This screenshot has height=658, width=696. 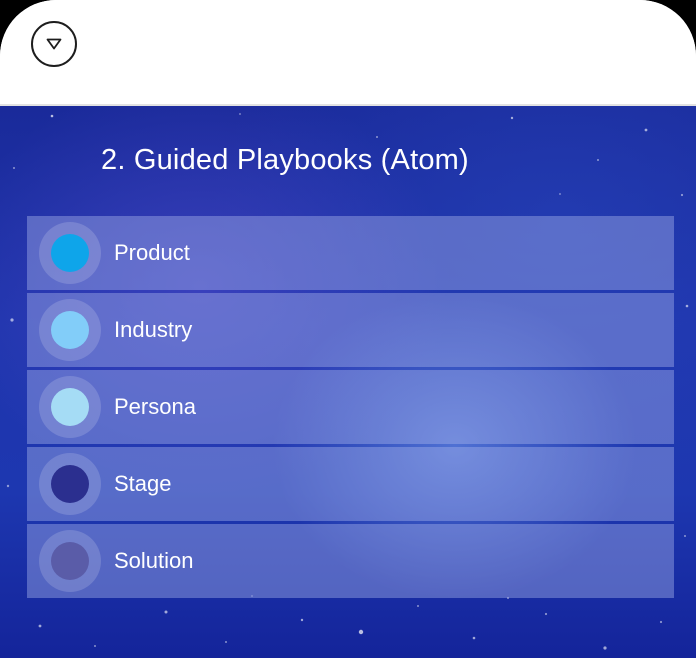 I want to click on option-label: Solution, so click(x=154, y=560).